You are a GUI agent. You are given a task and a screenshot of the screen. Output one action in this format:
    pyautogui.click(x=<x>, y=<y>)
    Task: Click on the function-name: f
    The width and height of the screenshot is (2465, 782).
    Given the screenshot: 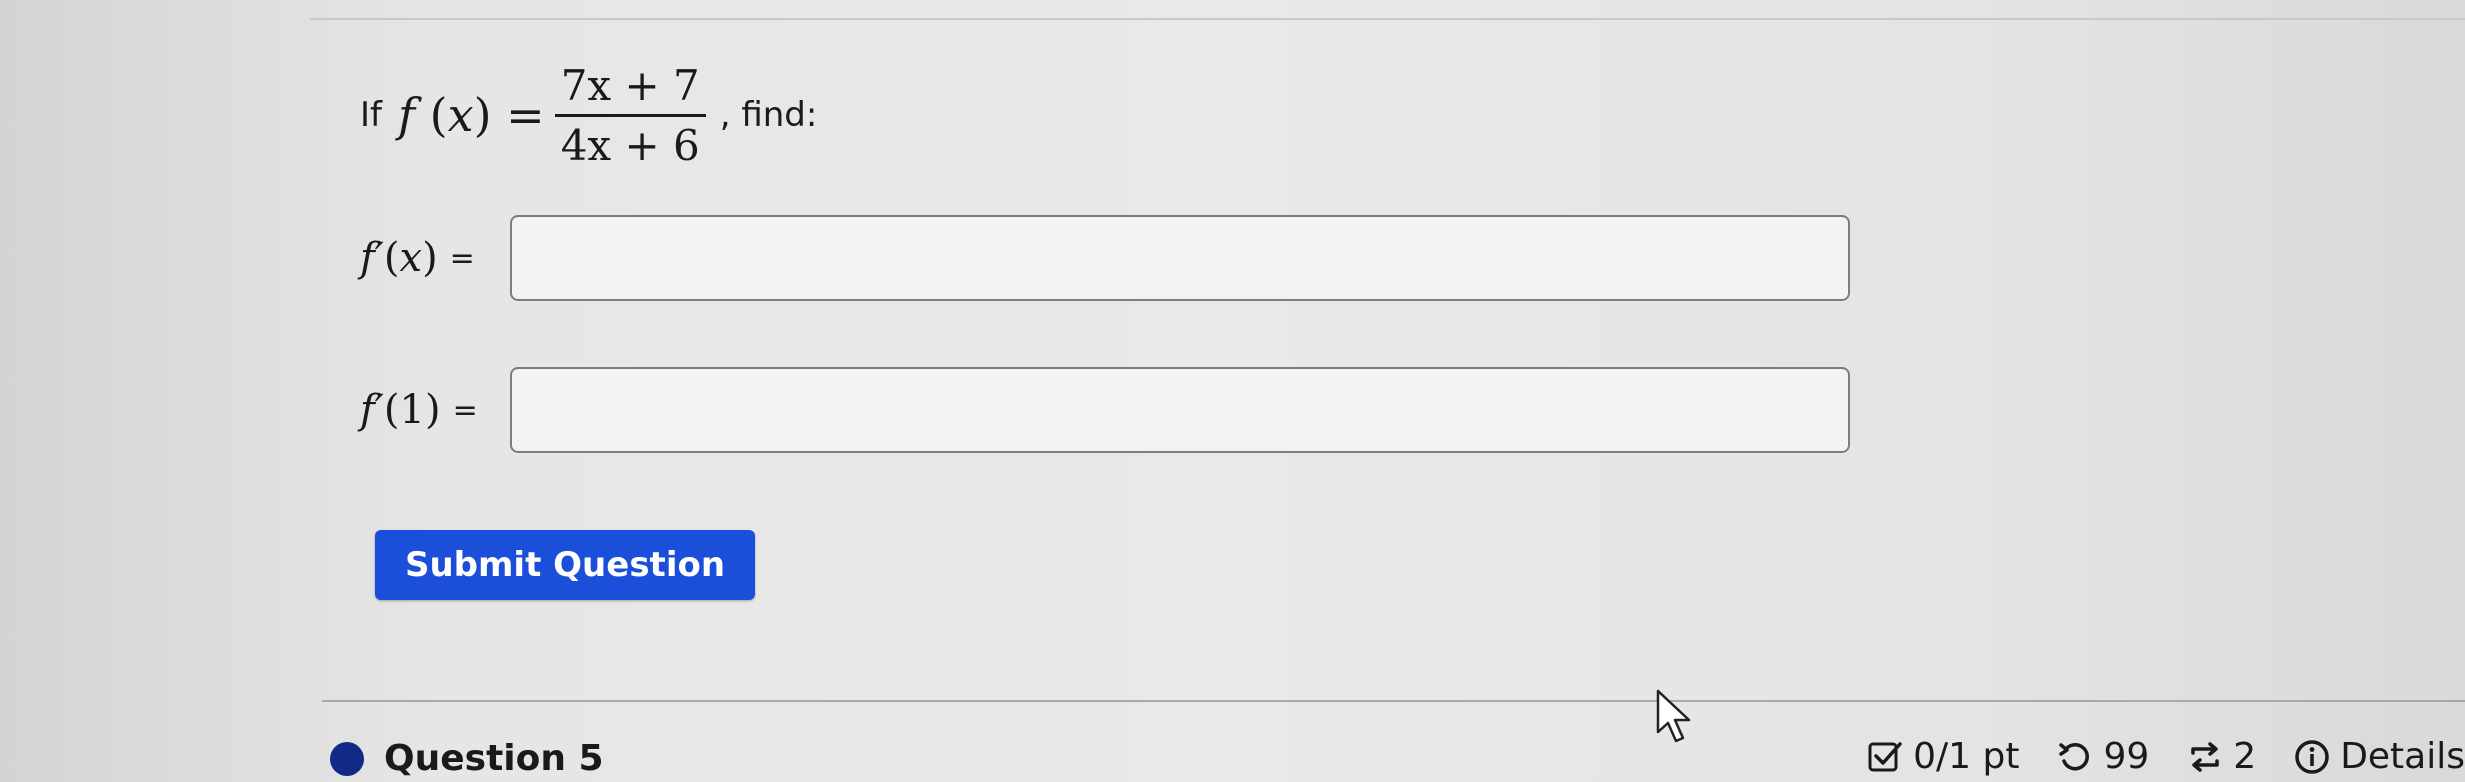 What is the action you would take?
    pyautogui.click(x=407, y=115)
    